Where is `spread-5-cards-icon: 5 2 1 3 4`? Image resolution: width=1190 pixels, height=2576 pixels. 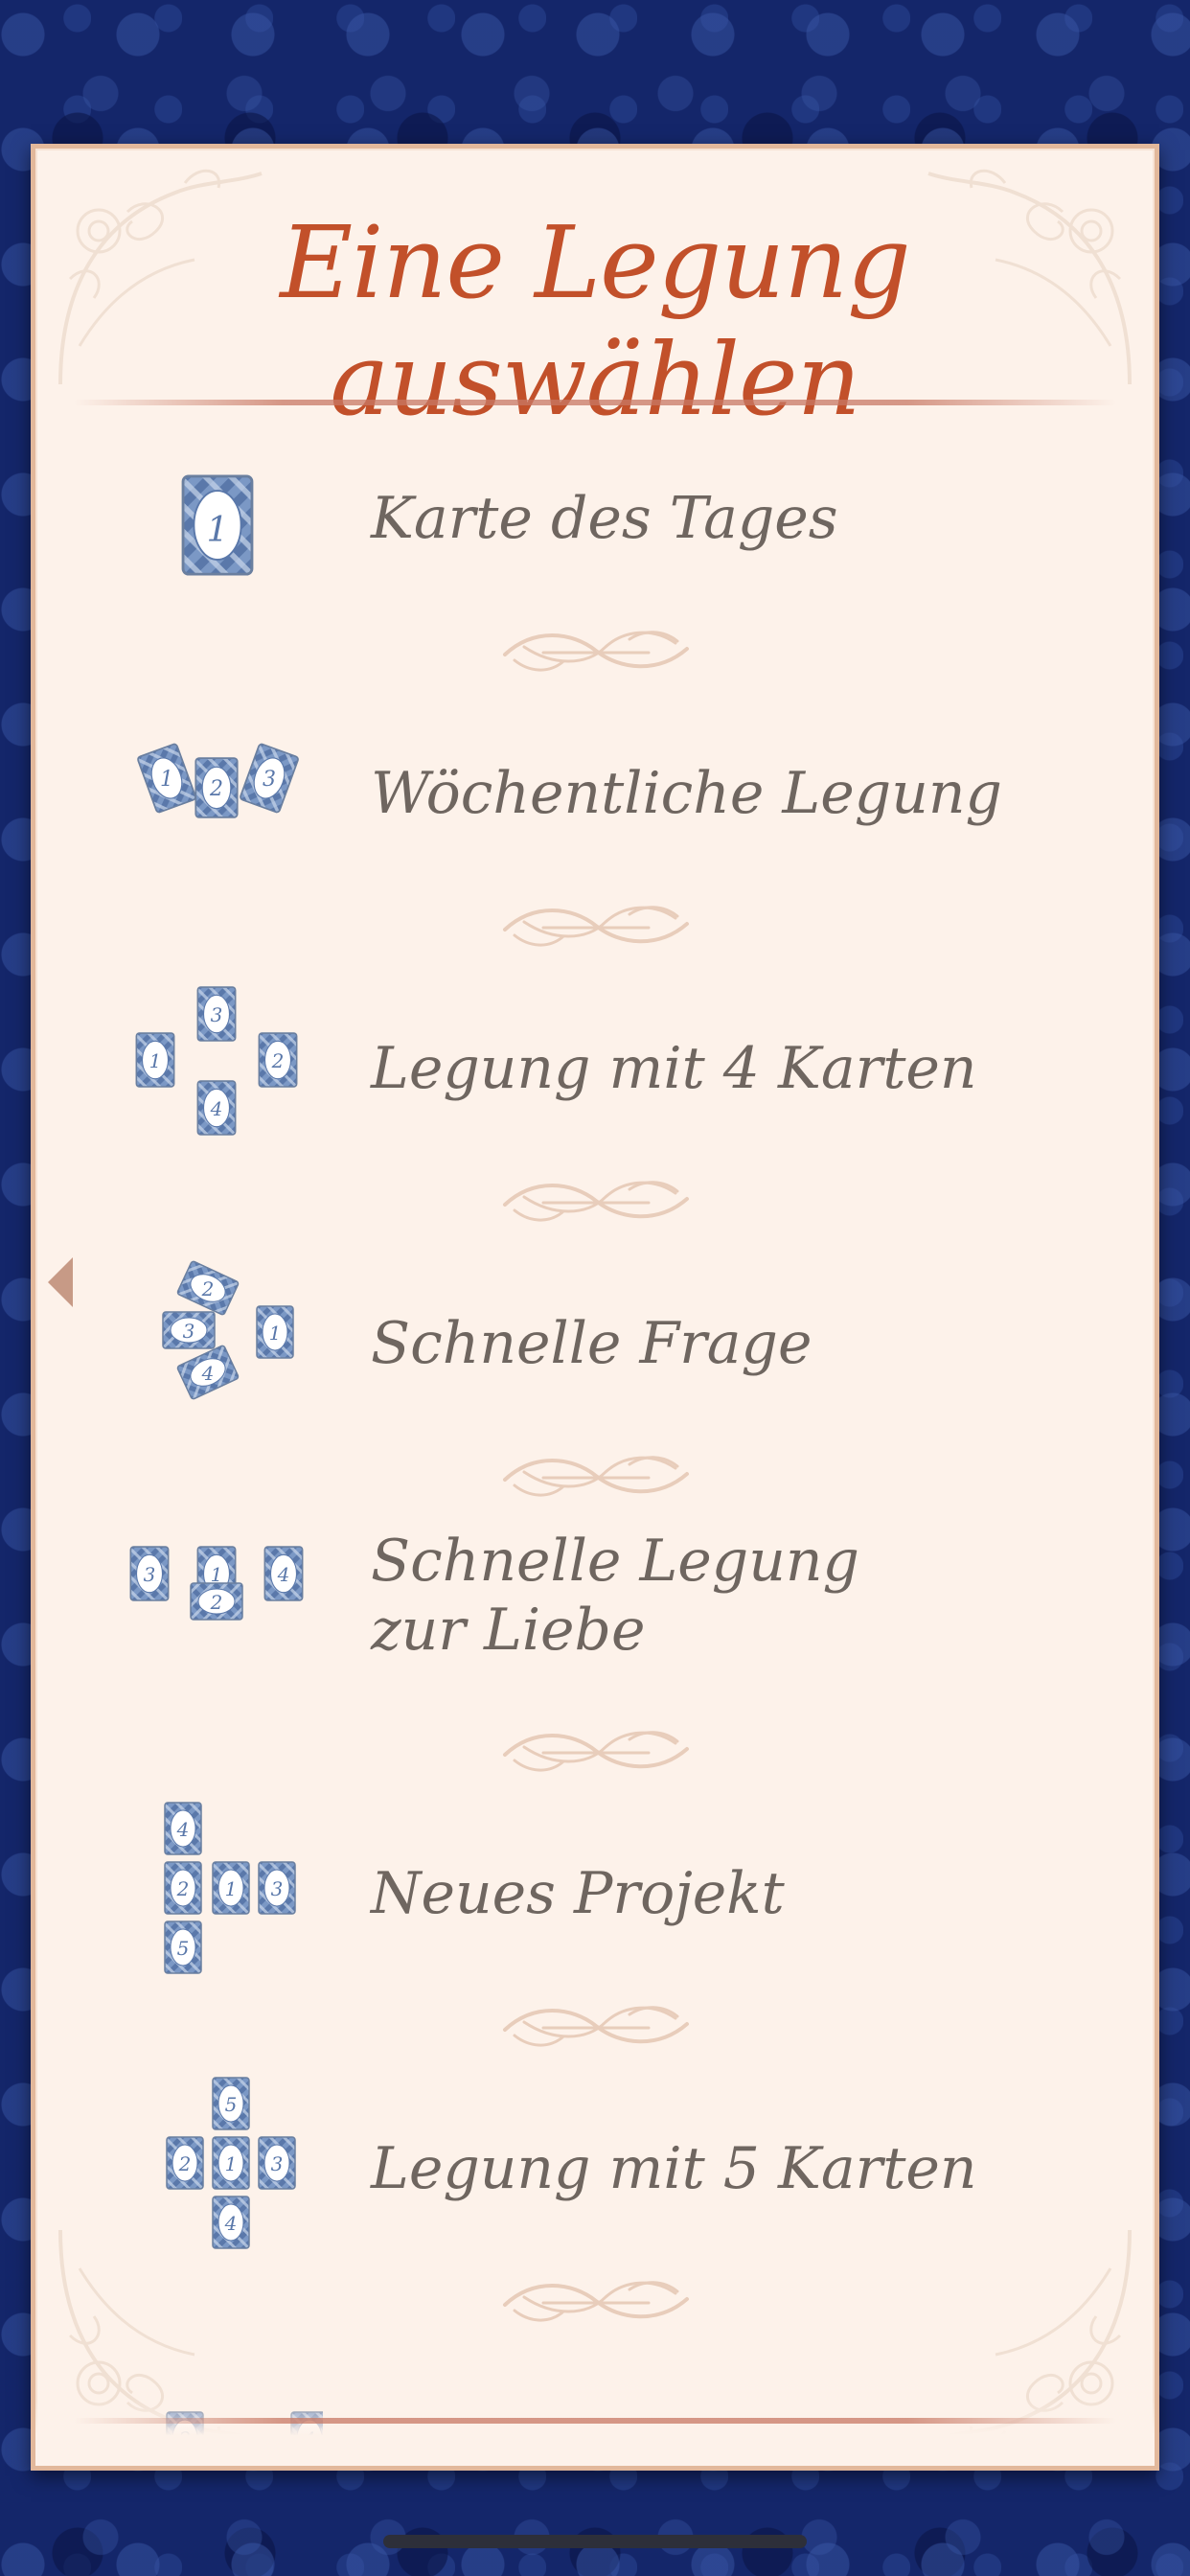
spread-5-cards-icon: 5 2 1 3 4 is located at coordinates (231, 2163).